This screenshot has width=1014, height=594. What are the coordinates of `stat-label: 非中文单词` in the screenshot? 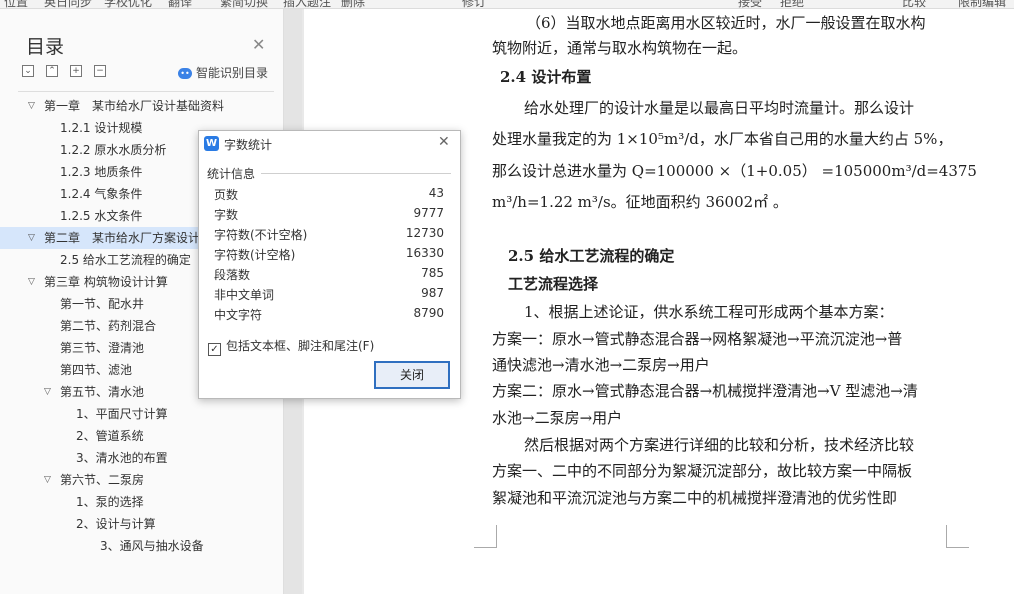 It's located at (244, 295).